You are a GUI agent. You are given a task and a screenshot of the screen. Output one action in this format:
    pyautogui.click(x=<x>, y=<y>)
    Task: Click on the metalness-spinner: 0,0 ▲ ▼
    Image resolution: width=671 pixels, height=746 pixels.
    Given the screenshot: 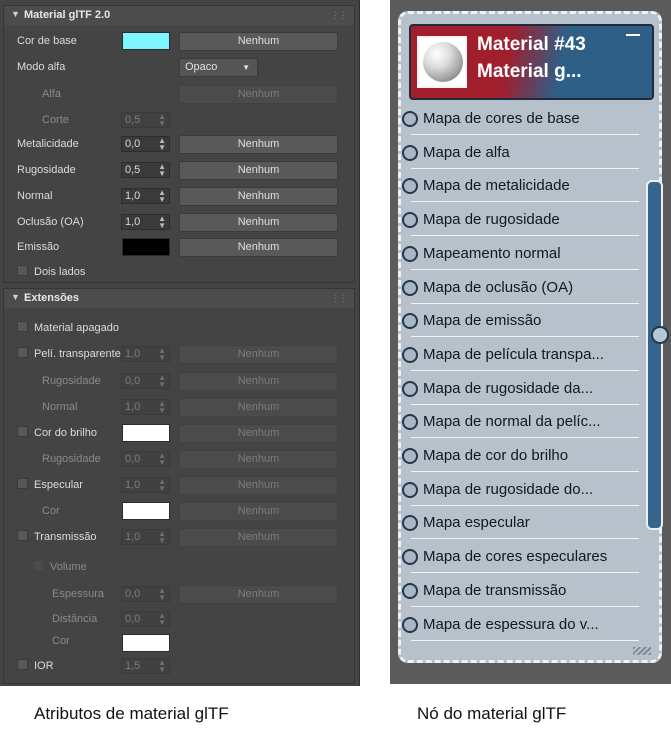 What is the action you would take?
    pyautogui.click(x=145, y=144)
    